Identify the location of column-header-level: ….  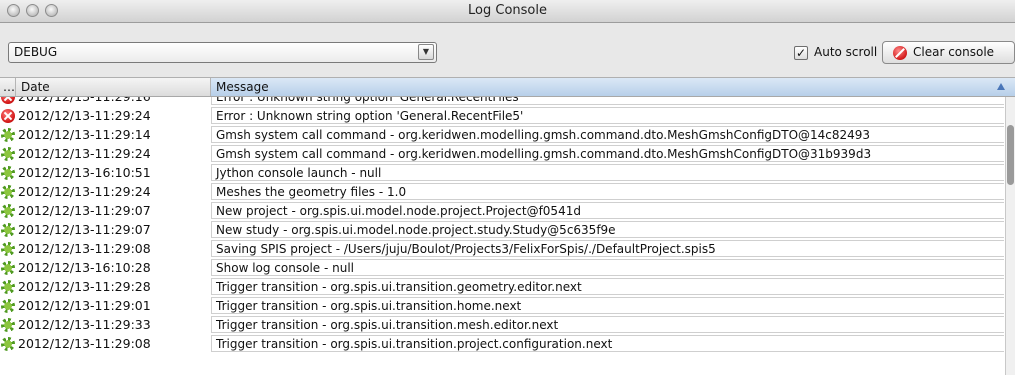
(8, 87).